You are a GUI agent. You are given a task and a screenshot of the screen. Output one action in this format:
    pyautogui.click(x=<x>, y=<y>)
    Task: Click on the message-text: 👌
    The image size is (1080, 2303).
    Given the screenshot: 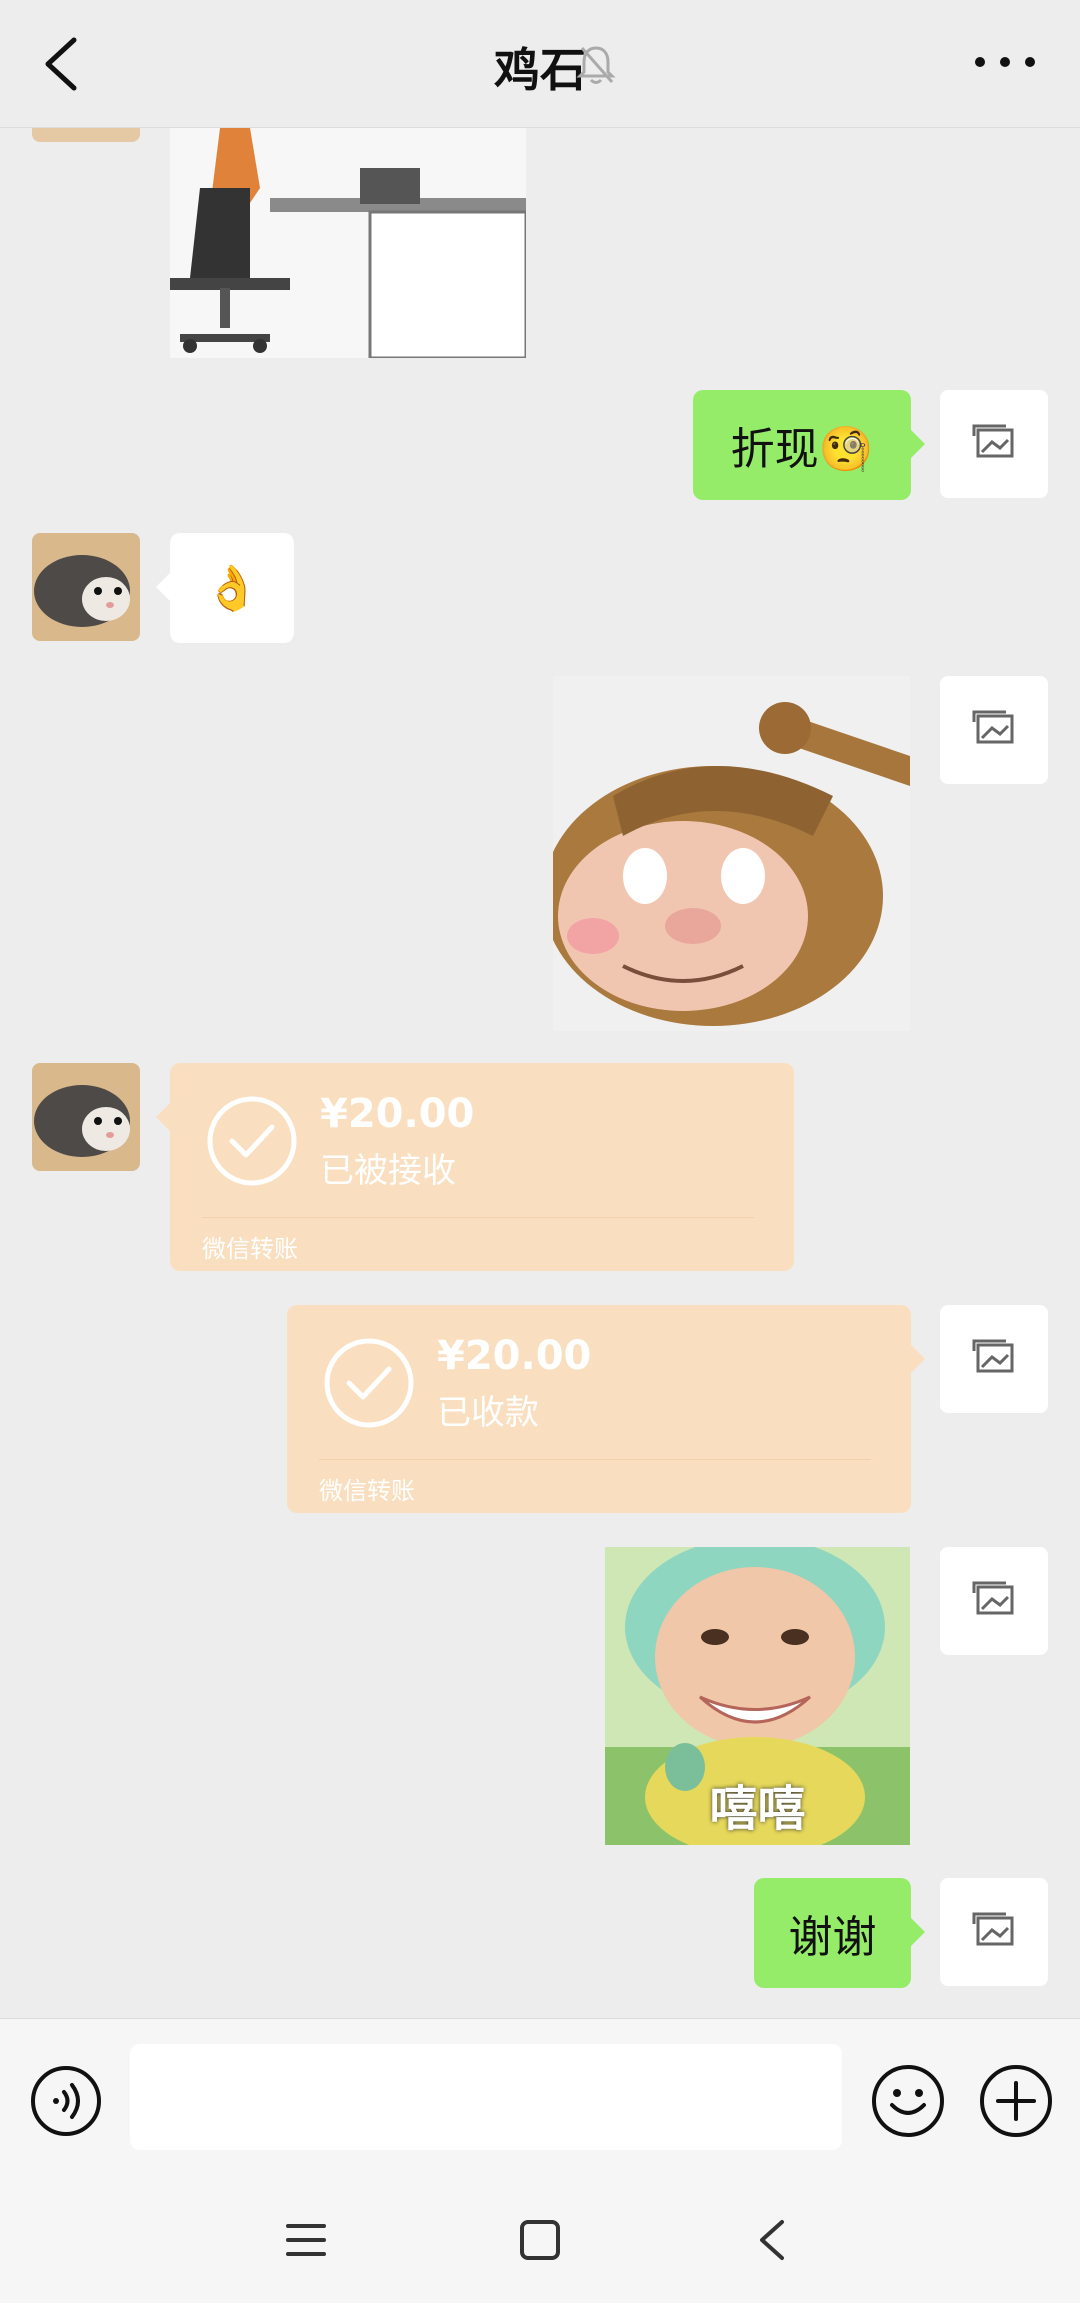 What is the action you would take?
    pyautogui.click(x=232, y=588)
    